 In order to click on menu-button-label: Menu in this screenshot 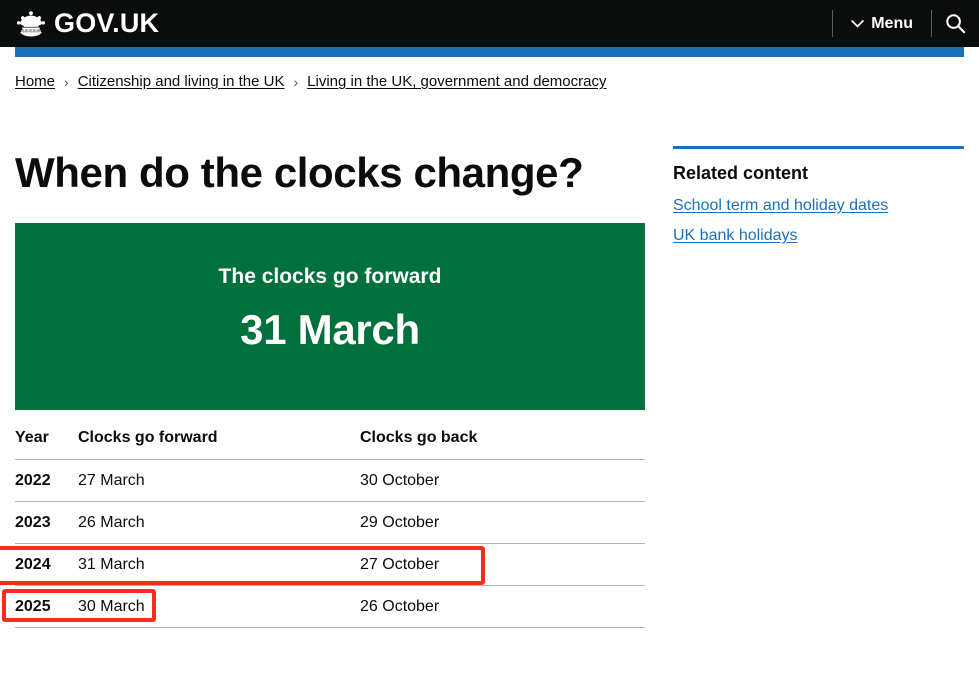, I will do `click(892, 23)`.